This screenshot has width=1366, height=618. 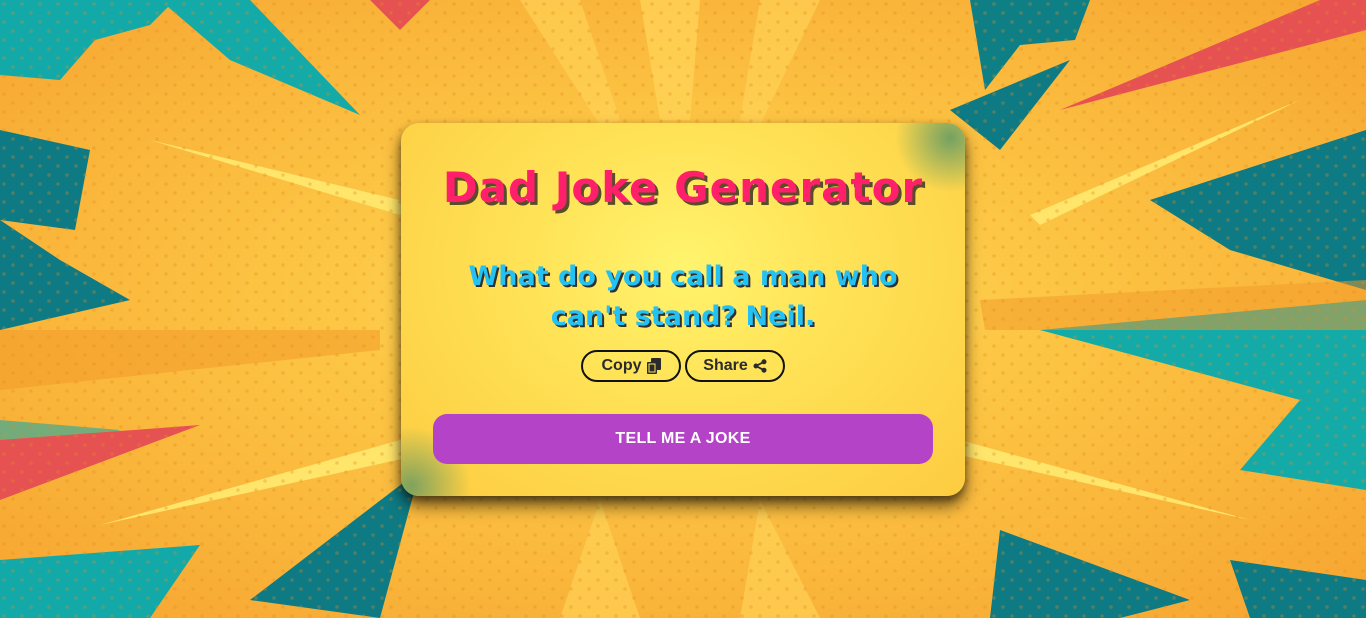 What do you see at coordinates (760, 366) in the screenshot?
I see `share-icon` at bounding box center [760, 366].